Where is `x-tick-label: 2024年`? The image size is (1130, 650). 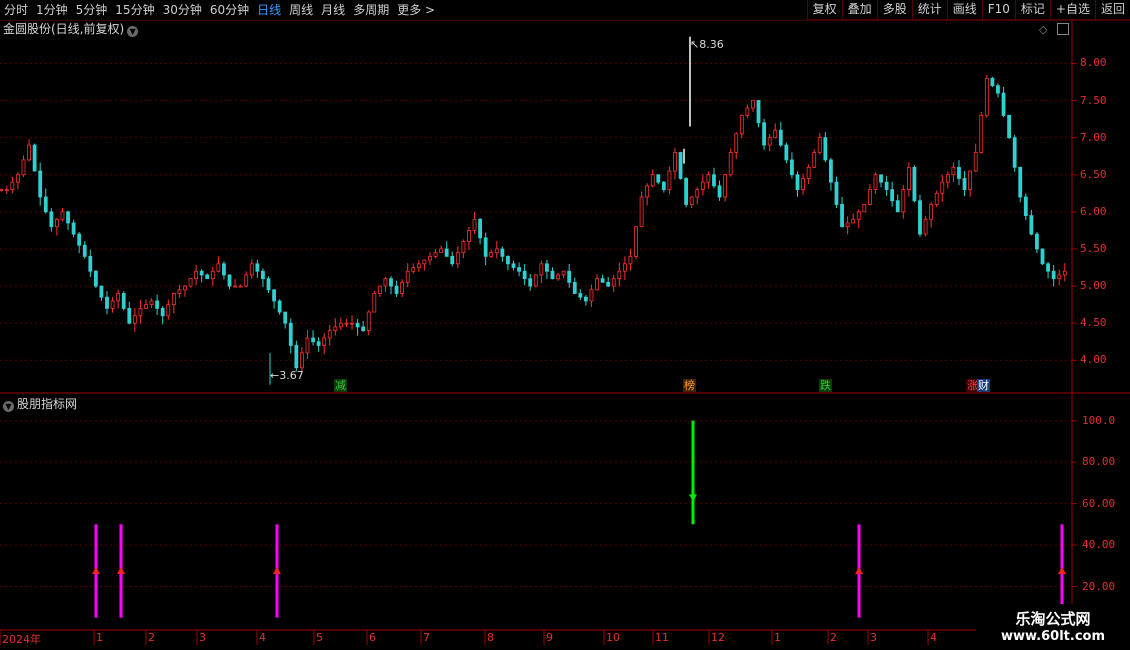 x-tick-label: 2024年 is located at coordinates (21, 639).